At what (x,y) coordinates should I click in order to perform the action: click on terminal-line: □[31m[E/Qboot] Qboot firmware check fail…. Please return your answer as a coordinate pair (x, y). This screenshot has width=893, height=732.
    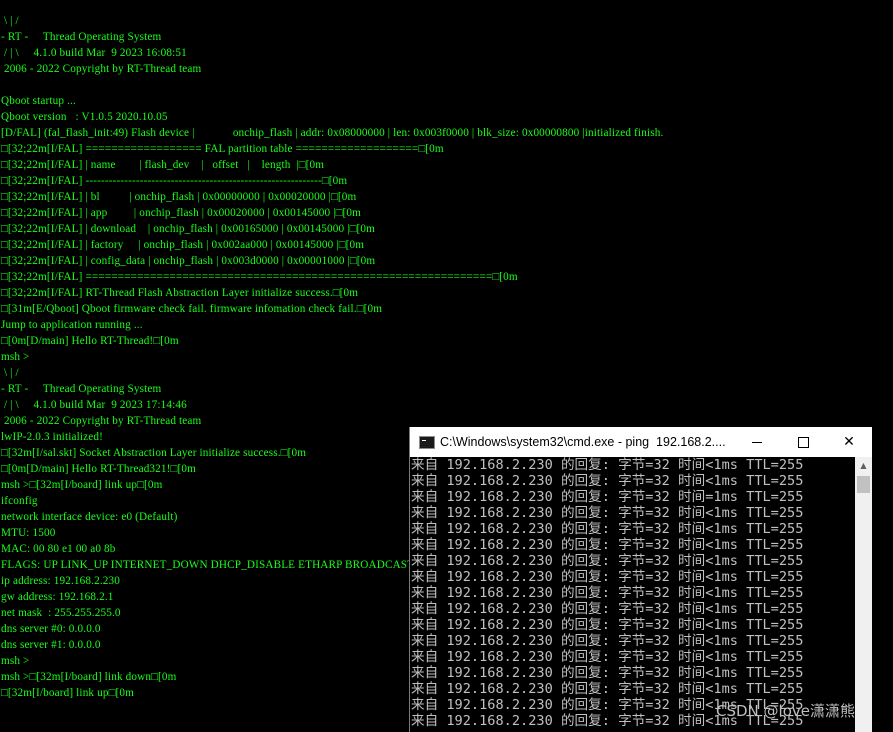
    Looking at the image, I should click on (192, 309).